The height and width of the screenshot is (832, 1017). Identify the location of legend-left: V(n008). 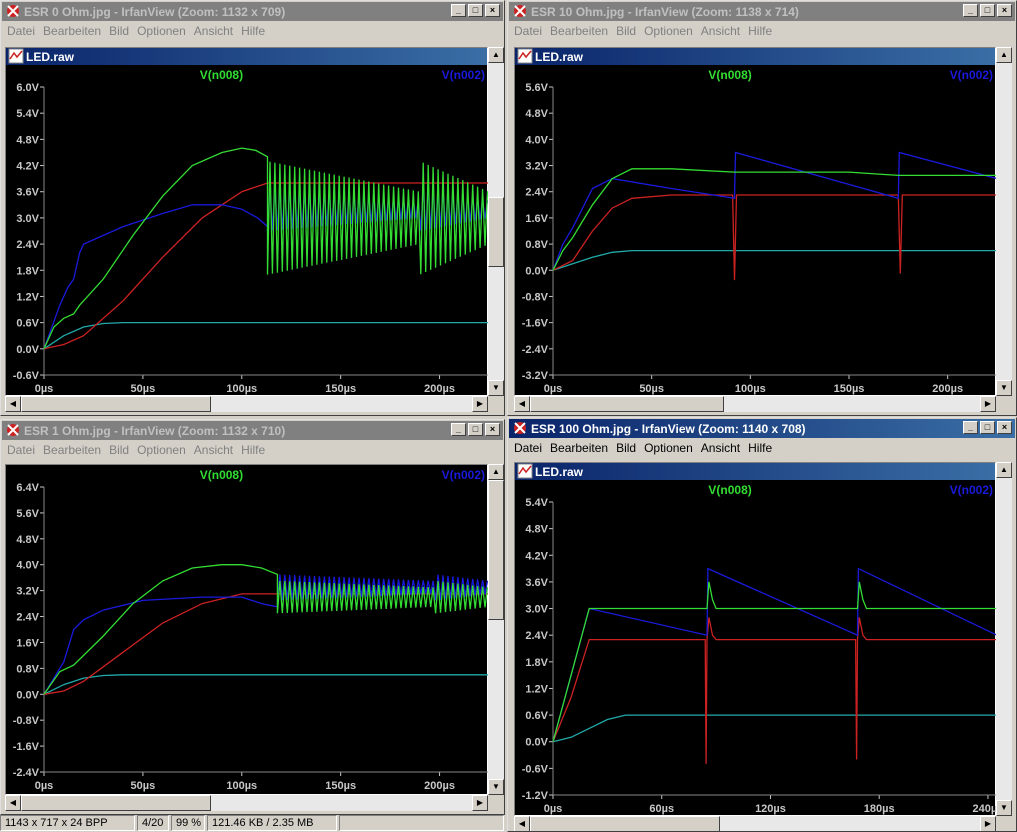
(221, 475).